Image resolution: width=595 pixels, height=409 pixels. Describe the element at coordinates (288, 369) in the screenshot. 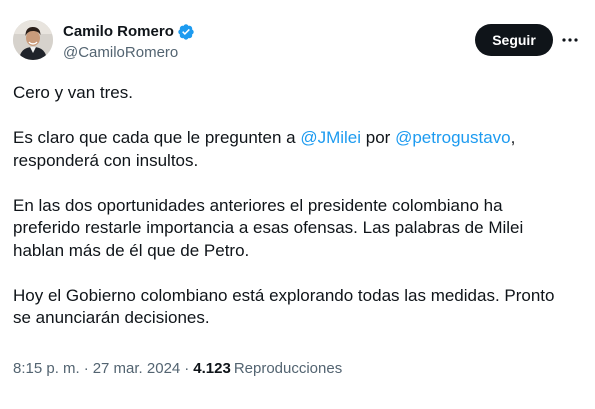

I see `views-label: Reproducciones` at that location.